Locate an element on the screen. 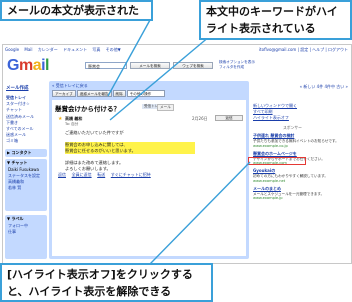  chat-header: ▼ チャット is located at coordinates (26, 163).